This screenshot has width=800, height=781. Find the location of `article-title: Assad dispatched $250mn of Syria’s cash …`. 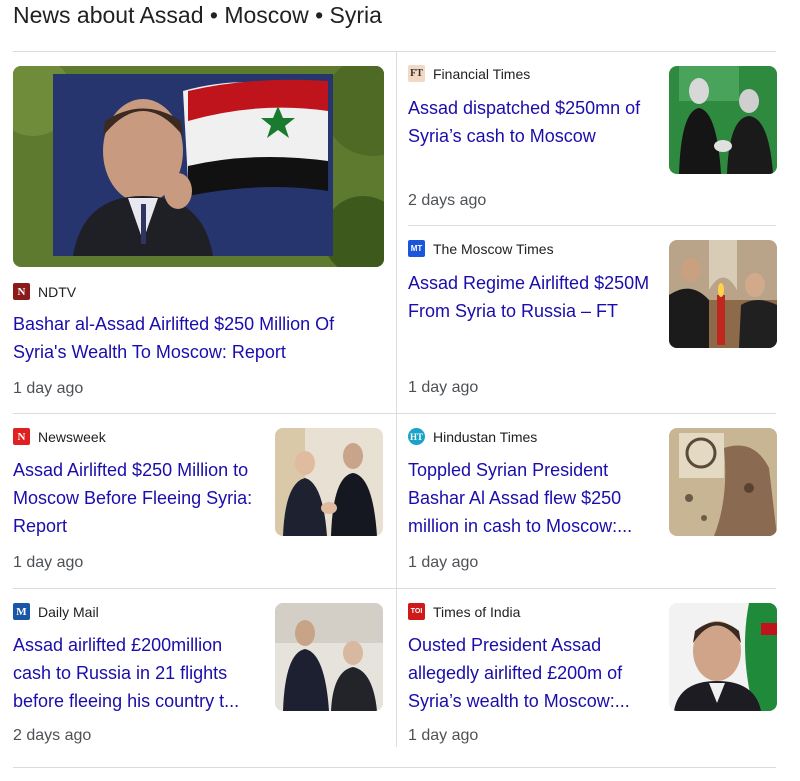

article-title: Assad dispatched $250mn of Syria’s cash … is located at coordinates (528, 122).